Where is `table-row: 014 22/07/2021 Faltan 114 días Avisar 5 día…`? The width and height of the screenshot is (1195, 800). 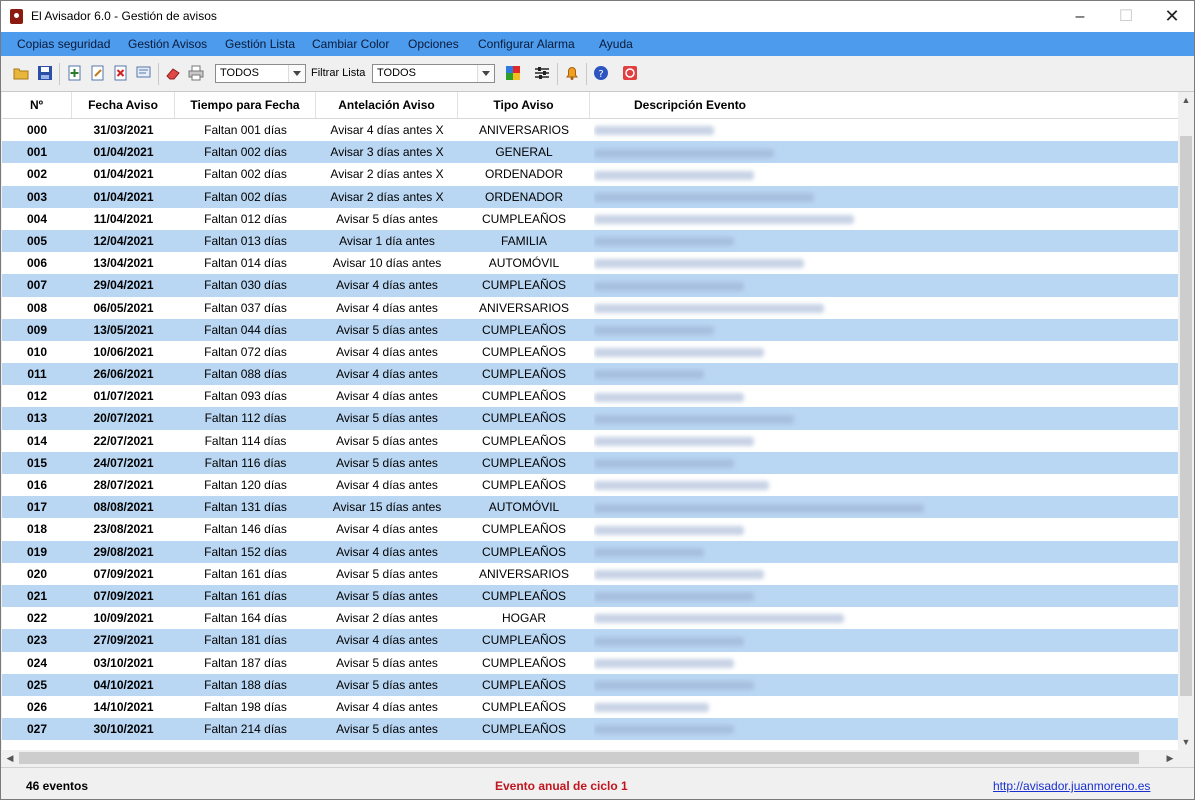
table-row: 014 22/07/2021 Faltan 114 días Avisar 5 día… is located at coordinates (590, 441).